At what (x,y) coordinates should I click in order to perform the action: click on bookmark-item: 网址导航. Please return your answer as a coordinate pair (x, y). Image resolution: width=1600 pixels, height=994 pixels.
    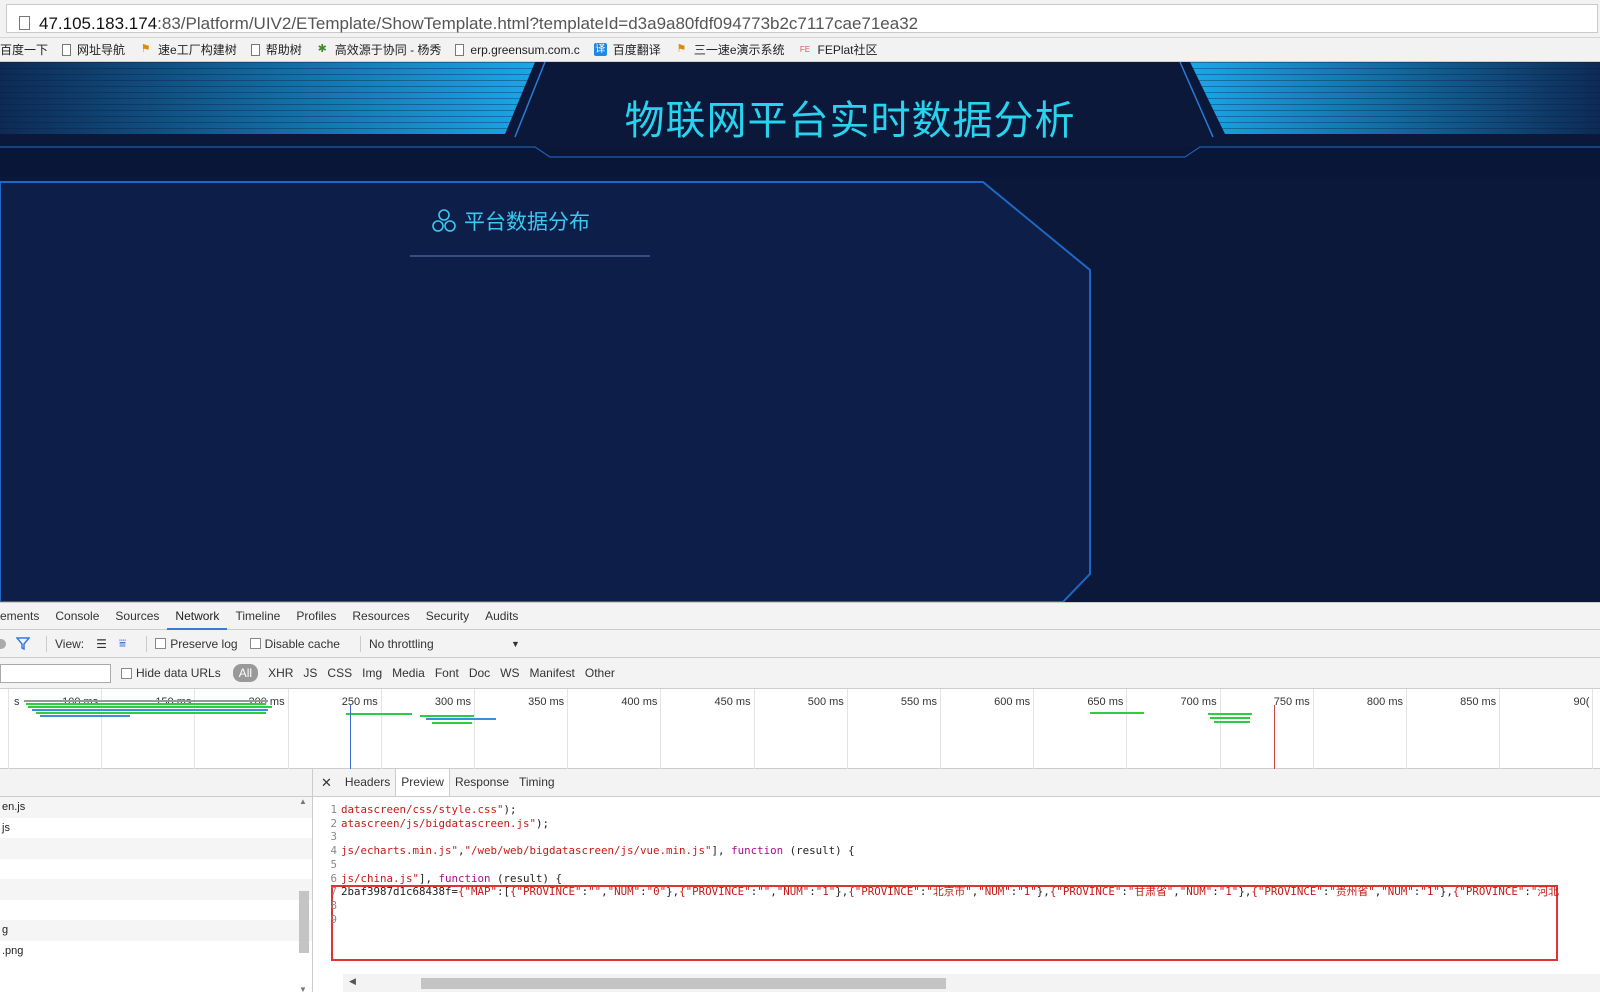
    Looking at the image, I should click on (93, 49).